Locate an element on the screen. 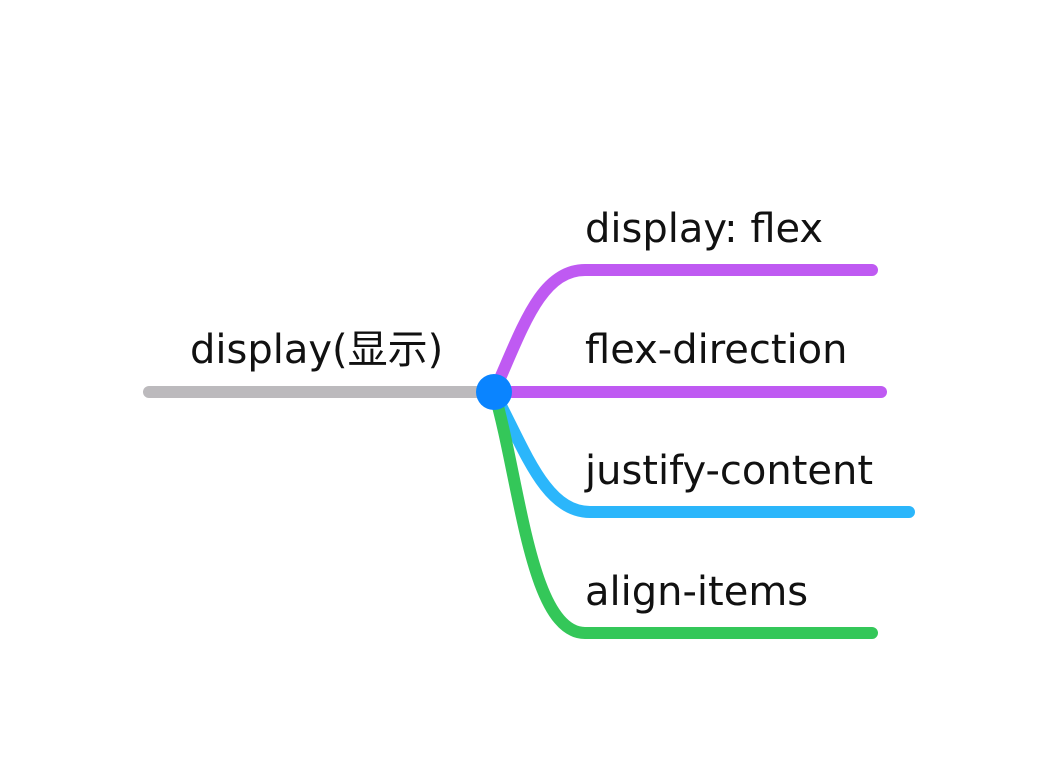 This screenshot has height=784, width=1058. branch-label-align-items: align-items is located at coordinates (696, 592).